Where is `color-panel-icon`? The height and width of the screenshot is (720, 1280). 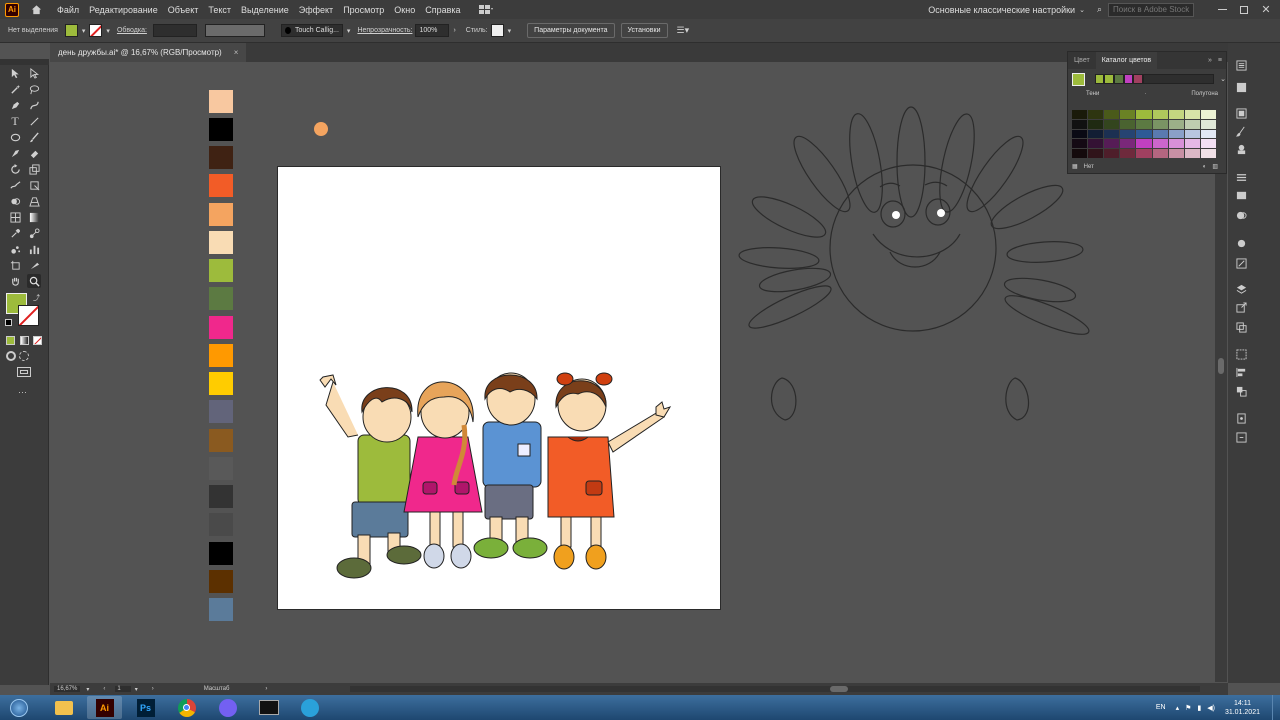 color-panel-icon is located at coordinates (1241, 113).